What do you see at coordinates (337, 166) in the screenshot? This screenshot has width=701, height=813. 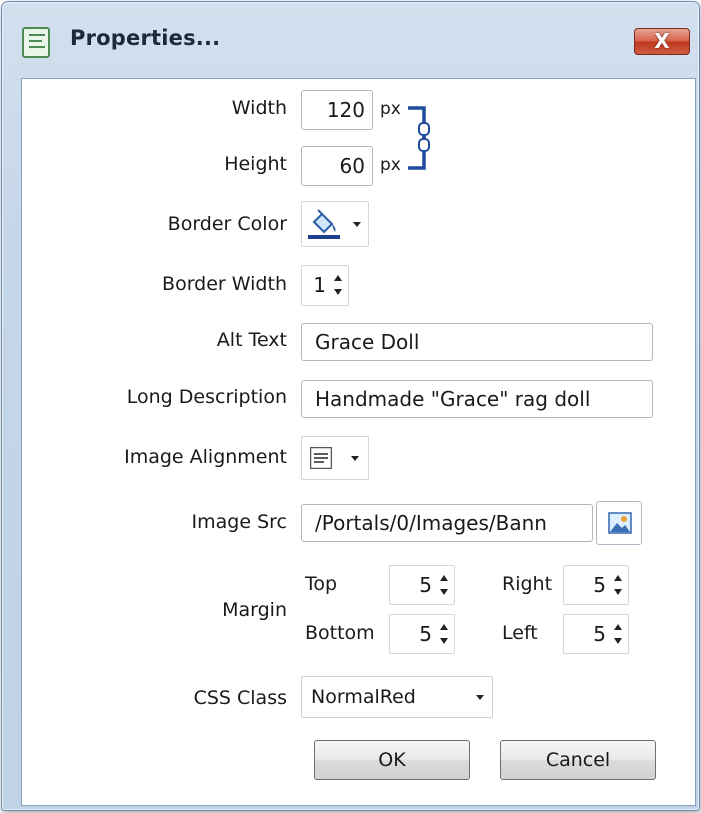 I see `height-input: 60` at bounding box center [337, 166].